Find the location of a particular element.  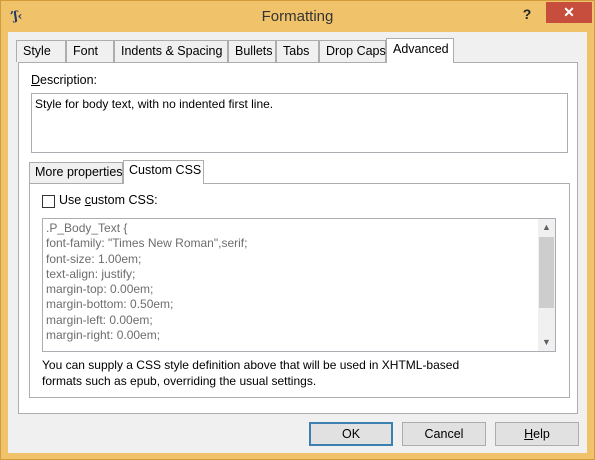

window-title: Formatting is located at coordinates (297, 16).